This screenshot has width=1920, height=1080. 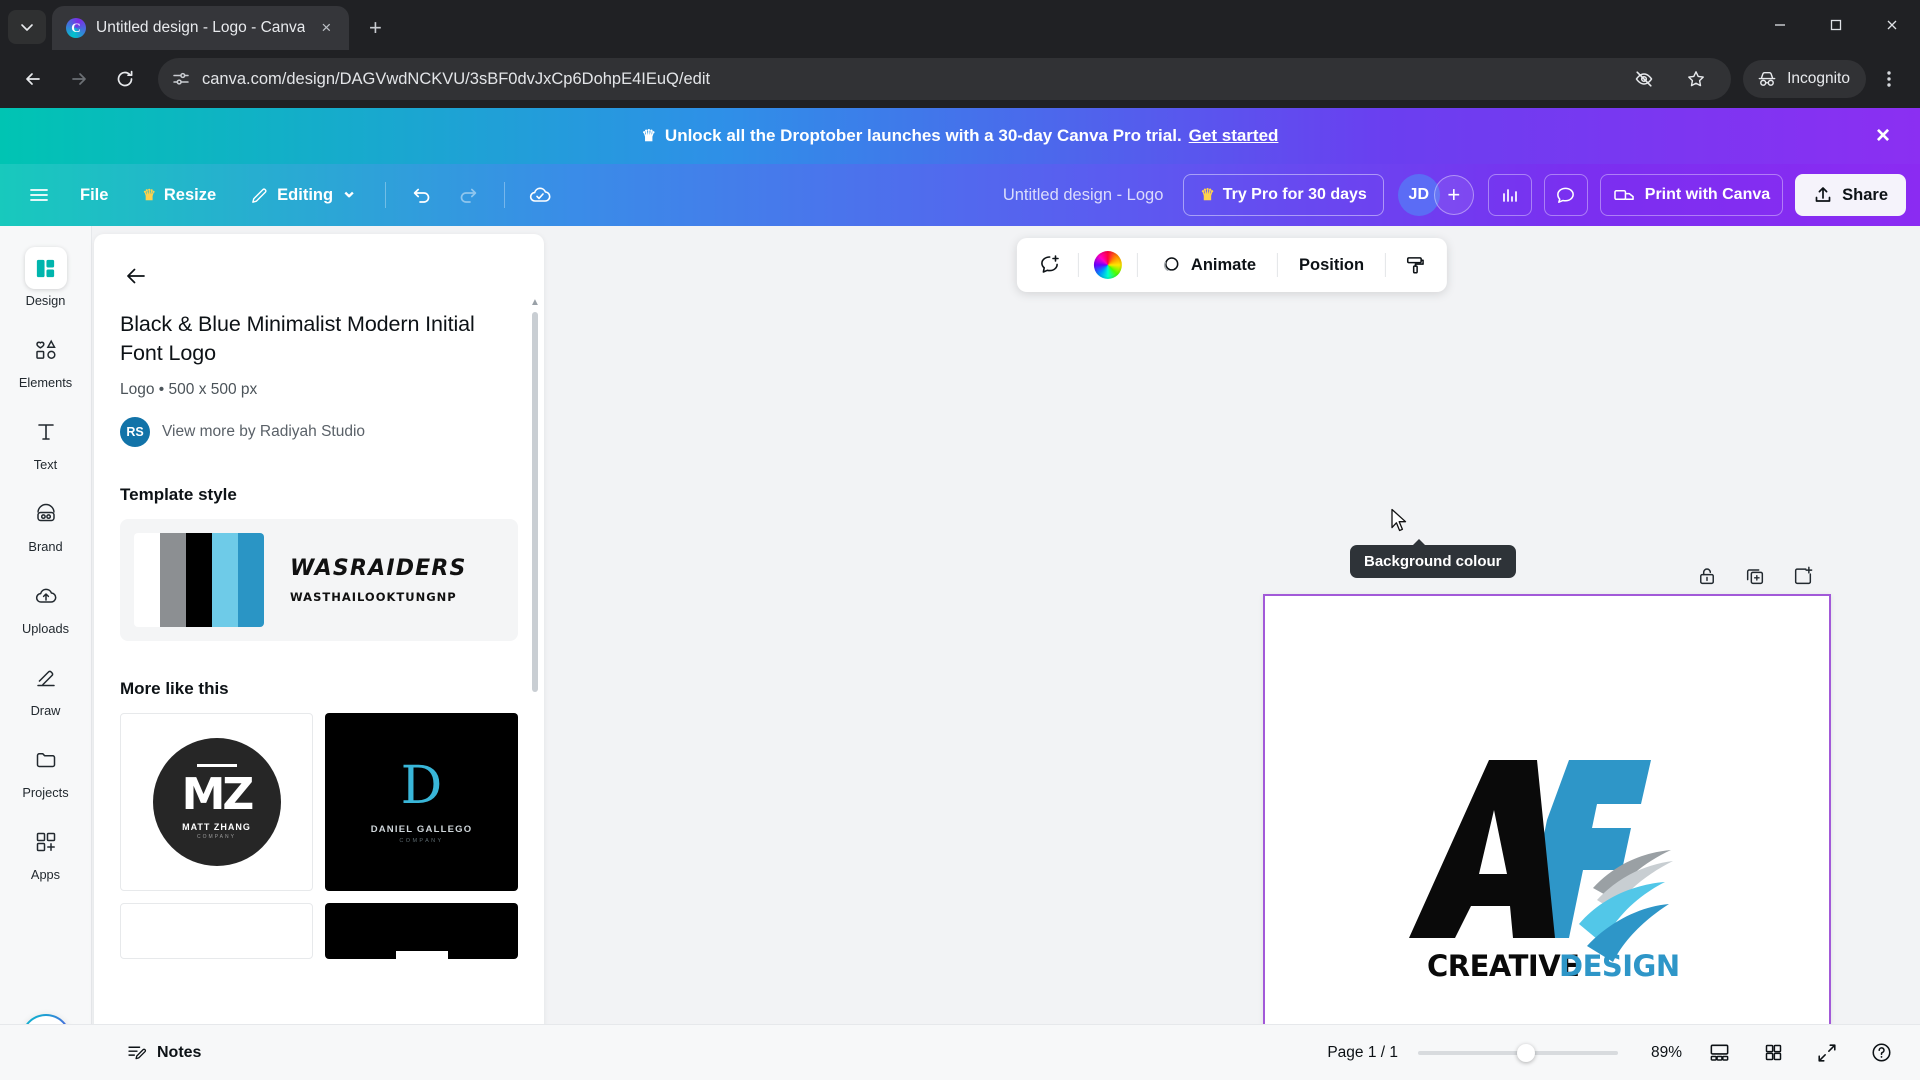 What do you see at coordinates (1696, 79) in the screenshot?
I see `bookmark-button` at bounding box center [1696, 79].